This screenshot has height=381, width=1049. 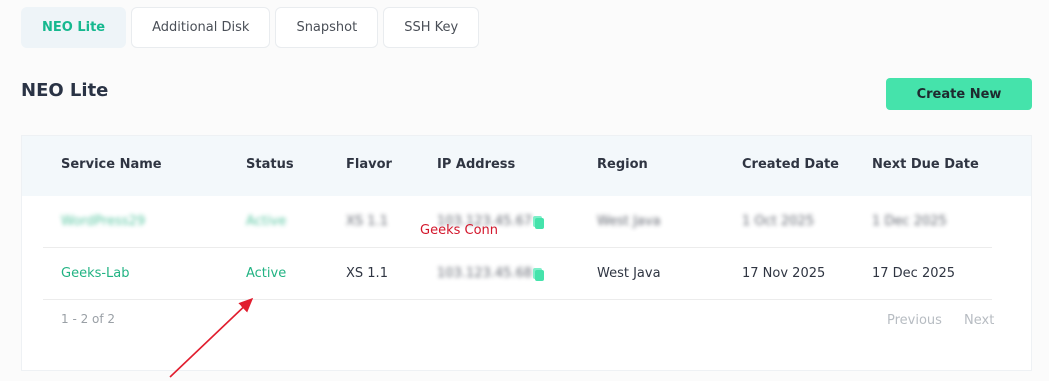 I want to click on next-page-button: Next, so click(x=979, y=320).